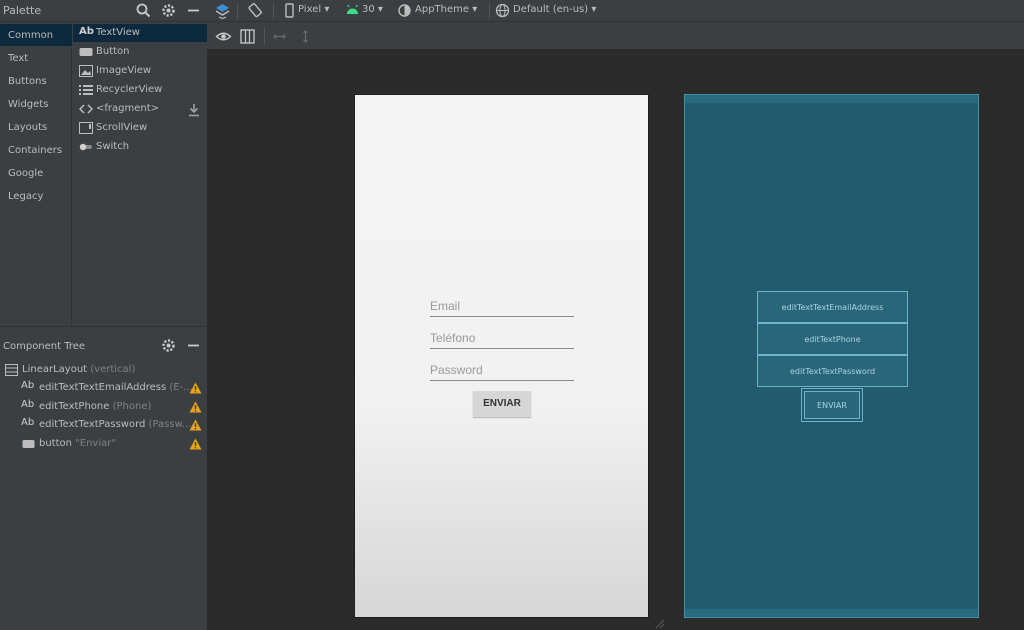 The height and width of the screenshot is (630, 1024). Describe the element at coordinates (289, 10) in the screenshot. I see `device-icon` at that location.